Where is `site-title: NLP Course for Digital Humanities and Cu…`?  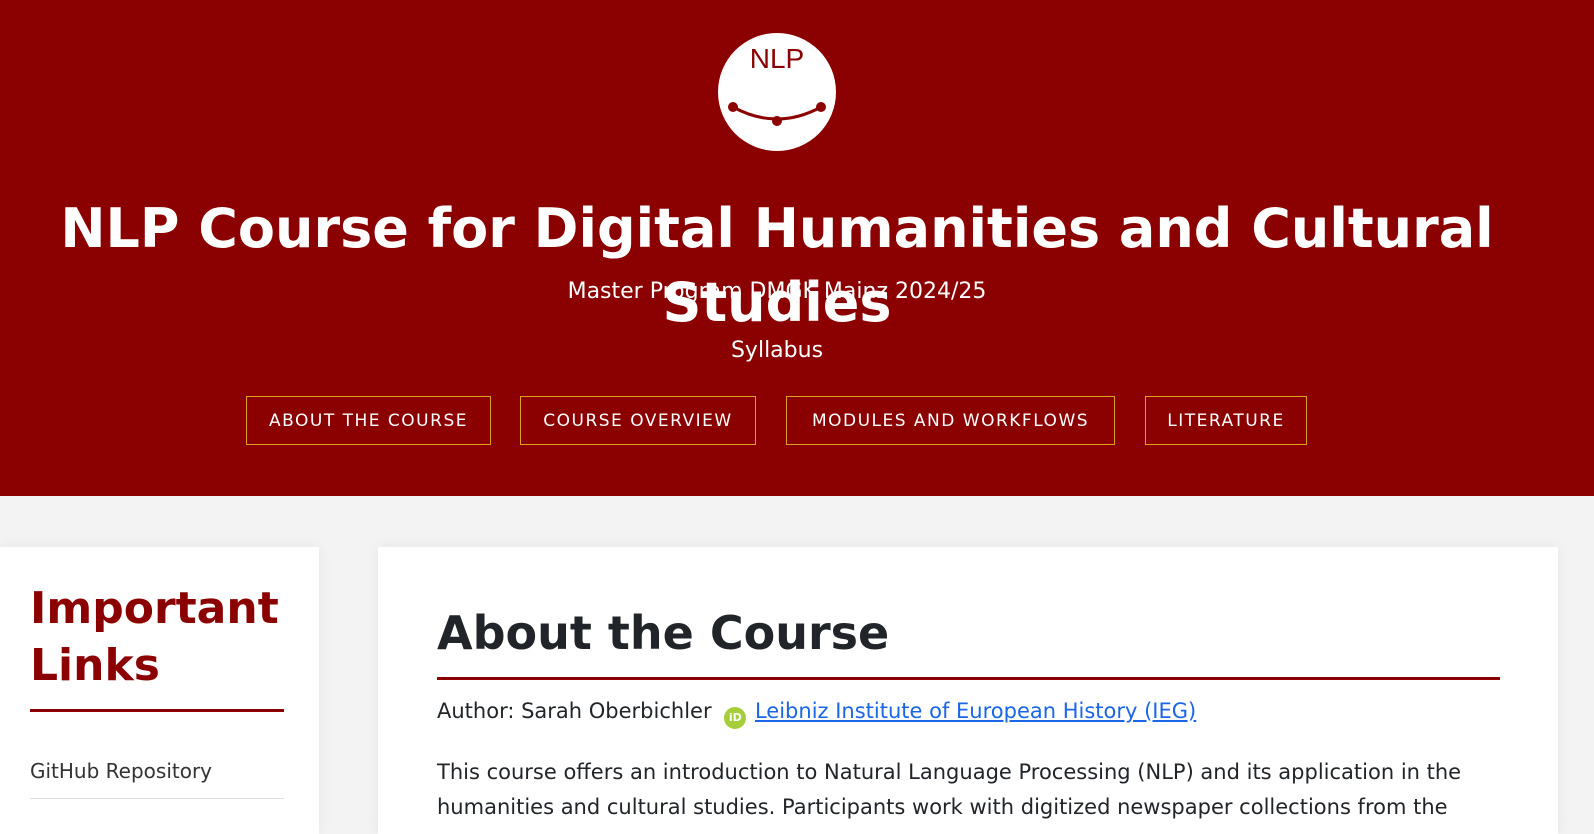
site-title: NLP Course for Digital Humanities and Cu… is located at coordinates (777, 265).